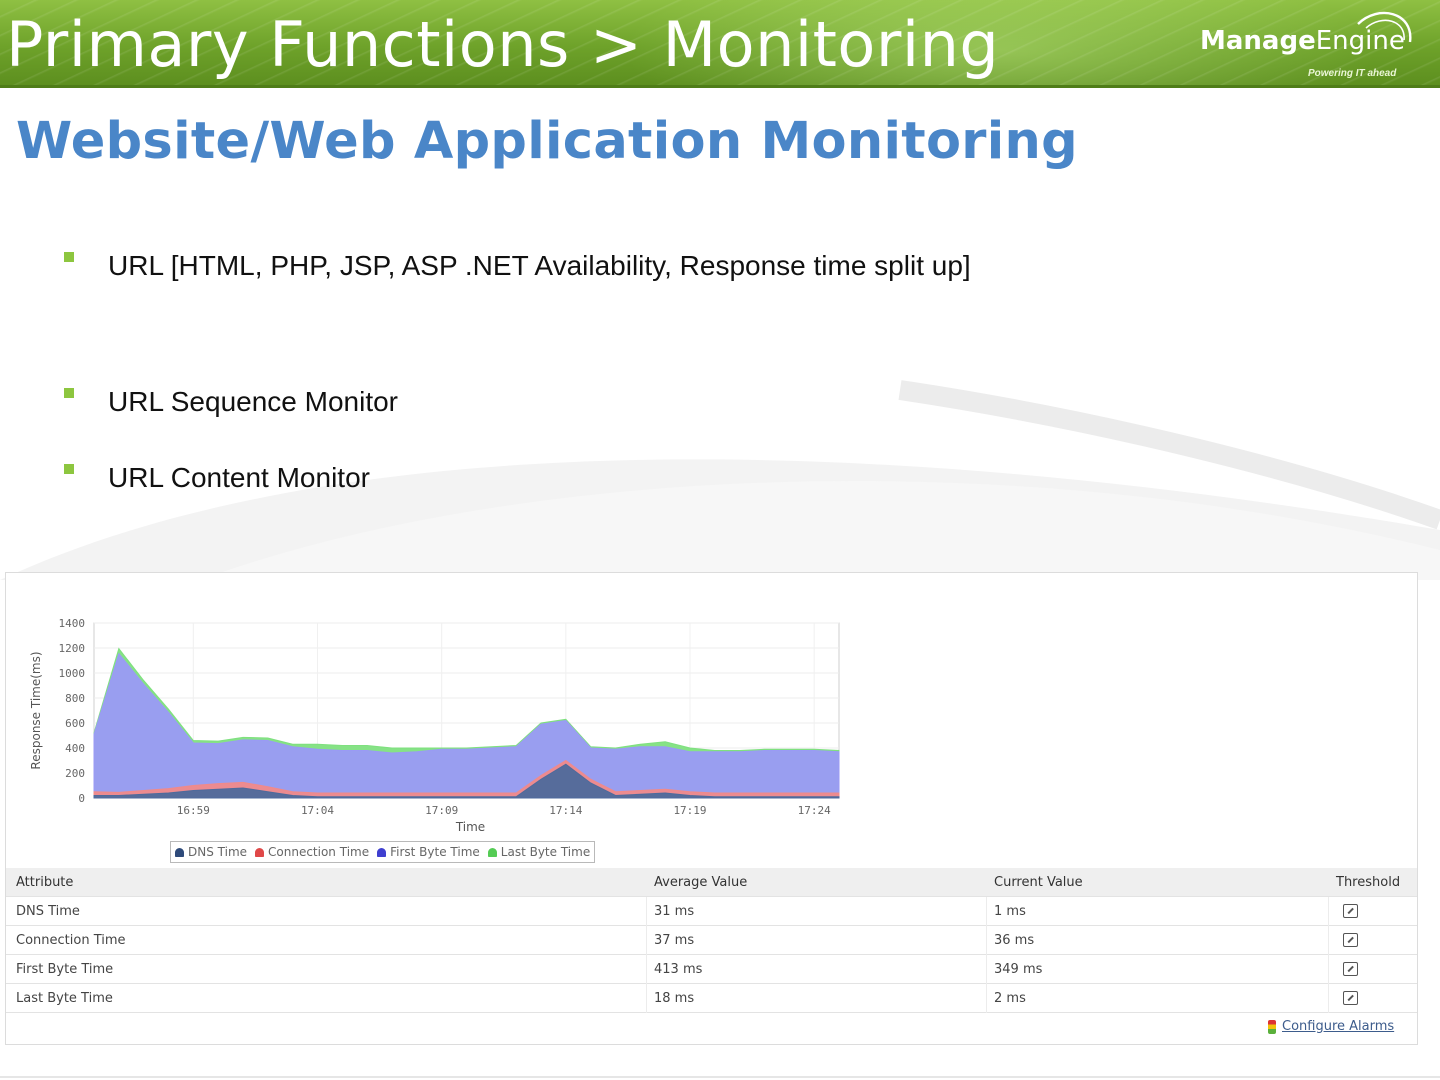 This screenshot has height=1080, width=1440. What do you see at coordinates (72, 673) in the screenshot?
I see `y-tick-label: 1000` at bounding box center [72, 673].